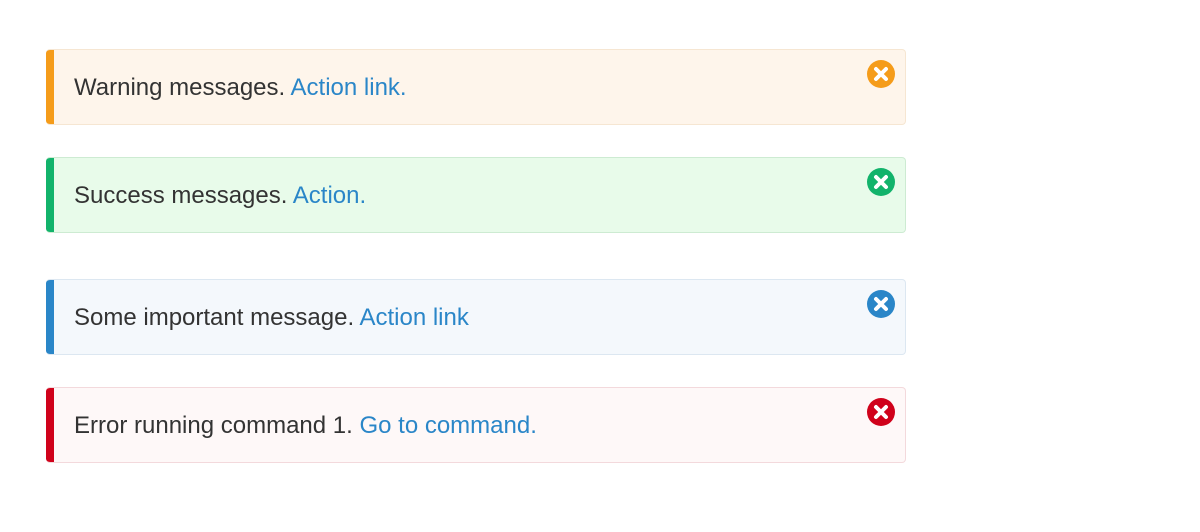  Describe the element at coordinates (180, 87) in the screenshot. I see `alert-warning-message: Warning messages.` at that location.